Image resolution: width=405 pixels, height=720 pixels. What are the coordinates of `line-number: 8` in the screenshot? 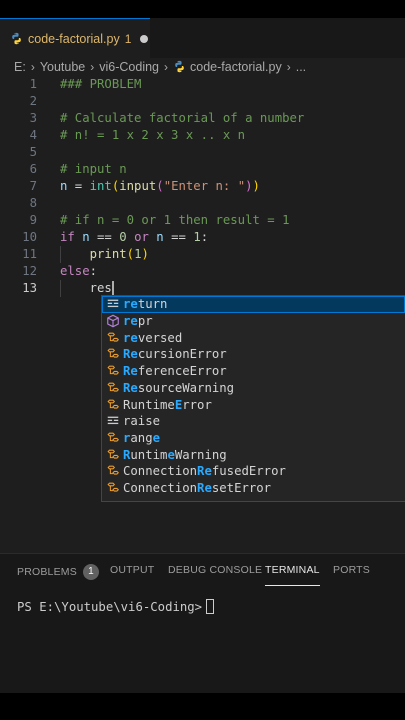 It's located at (33, 203).